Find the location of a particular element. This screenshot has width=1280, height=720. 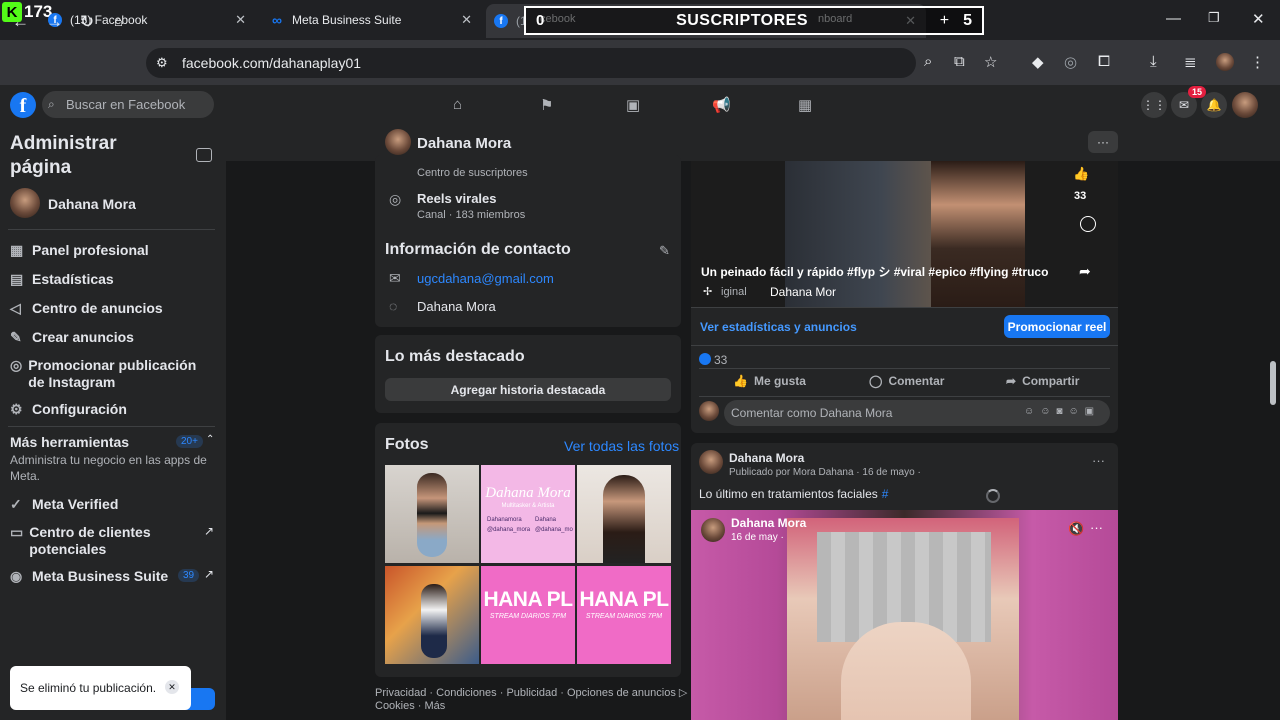

post-author-avatar is located at coordinates (711, 462).